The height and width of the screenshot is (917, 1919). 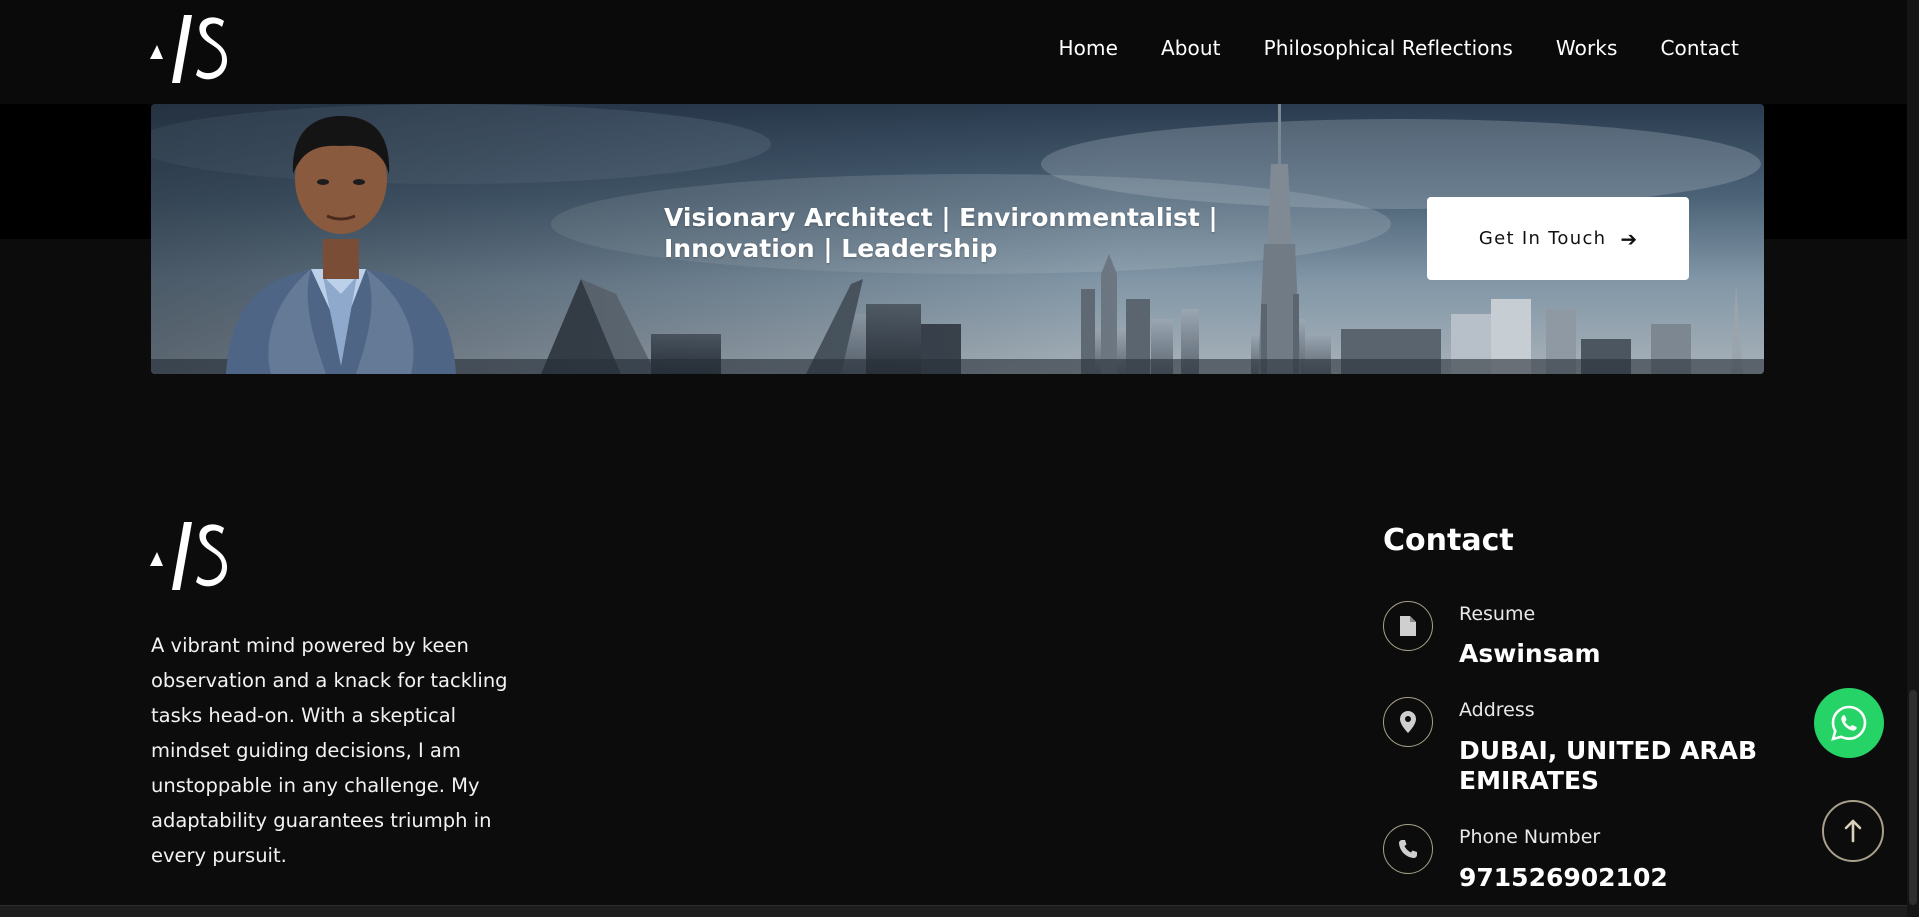 I want to click on whatsapp-button, so click(x=1849, y=723).